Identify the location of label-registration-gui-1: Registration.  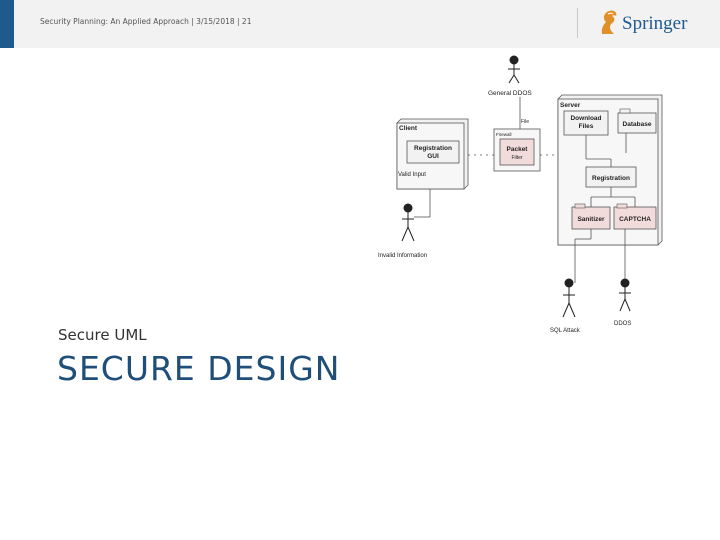
(433, 148).